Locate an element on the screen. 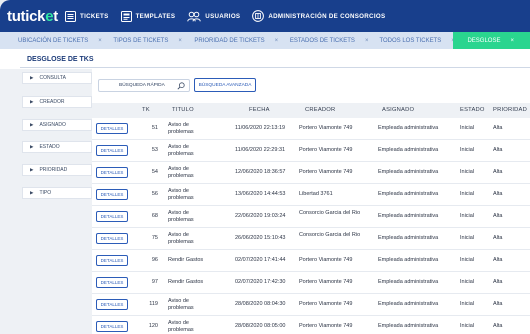  column-header-estado: ESTADO is located at coordinates (472, 110).